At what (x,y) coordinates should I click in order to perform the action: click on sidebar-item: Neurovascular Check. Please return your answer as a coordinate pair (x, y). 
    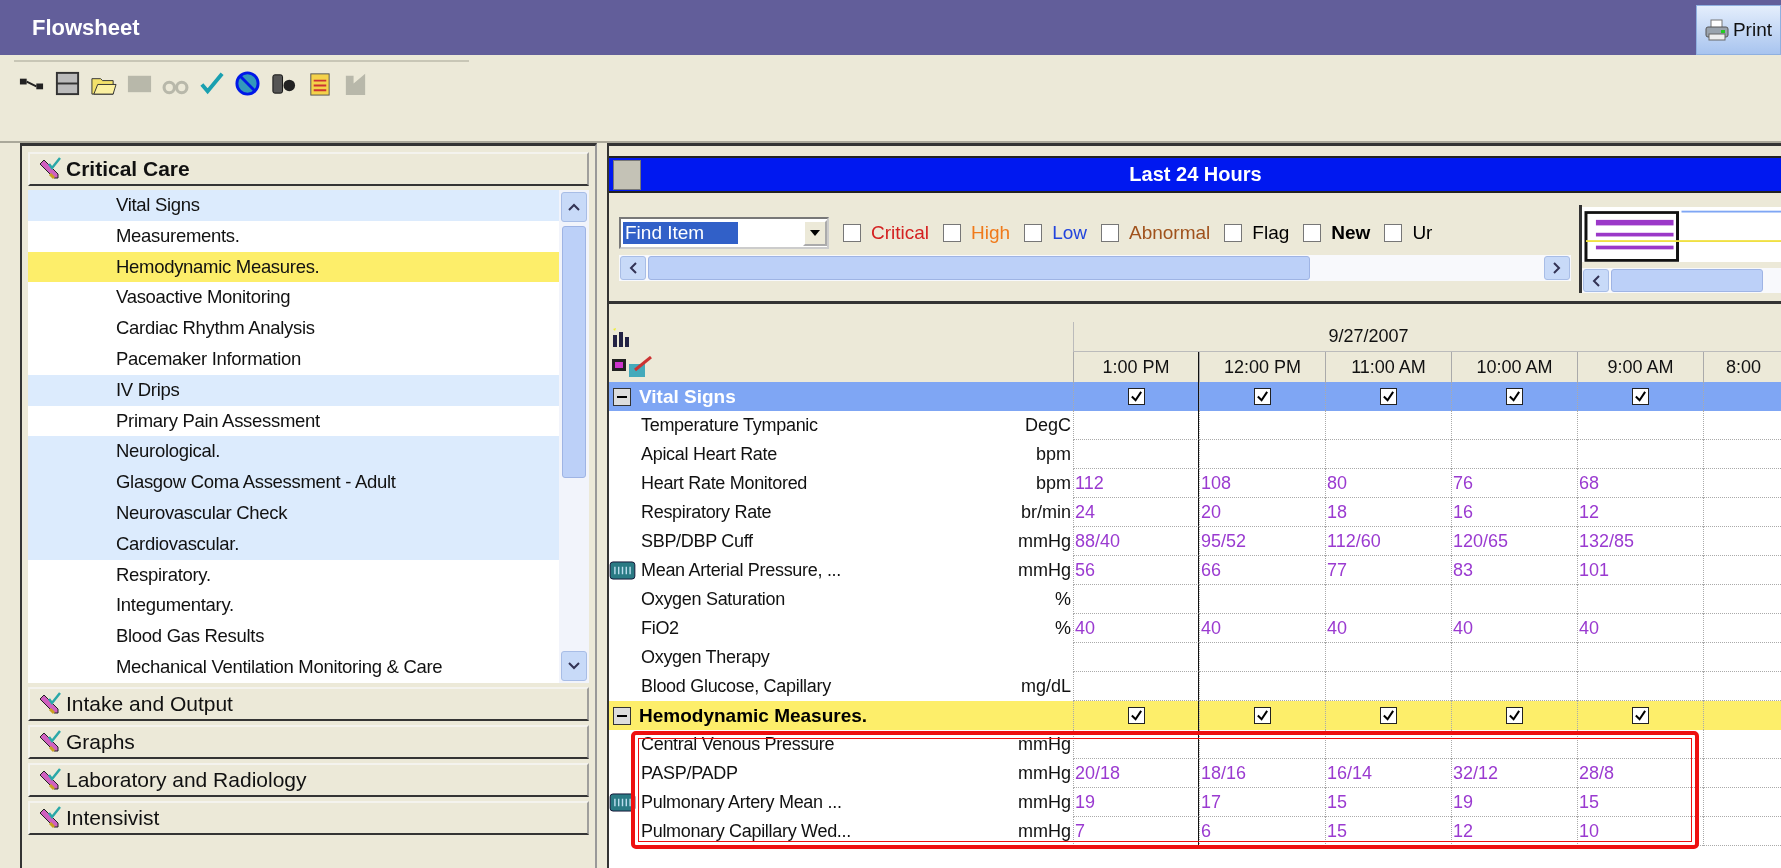
    Looking at the image, I should click on (293, 513).